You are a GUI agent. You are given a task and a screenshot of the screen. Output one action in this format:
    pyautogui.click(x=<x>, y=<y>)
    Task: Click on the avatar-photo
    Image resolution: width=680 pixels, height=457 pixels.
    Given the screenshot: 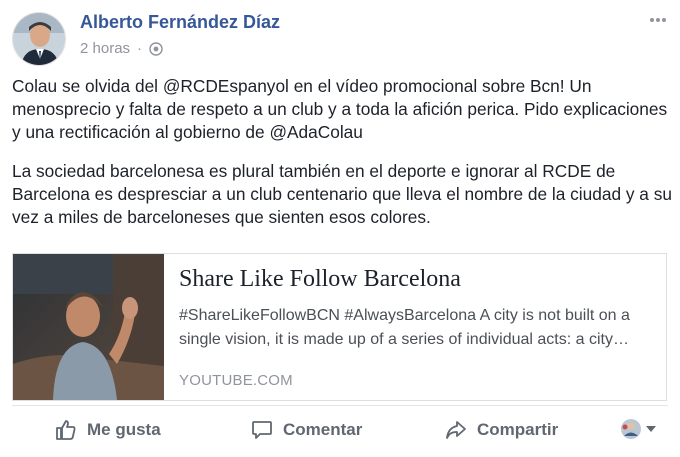 What is the action you would take?
    pyautogui.click(x=39, y=39)
    